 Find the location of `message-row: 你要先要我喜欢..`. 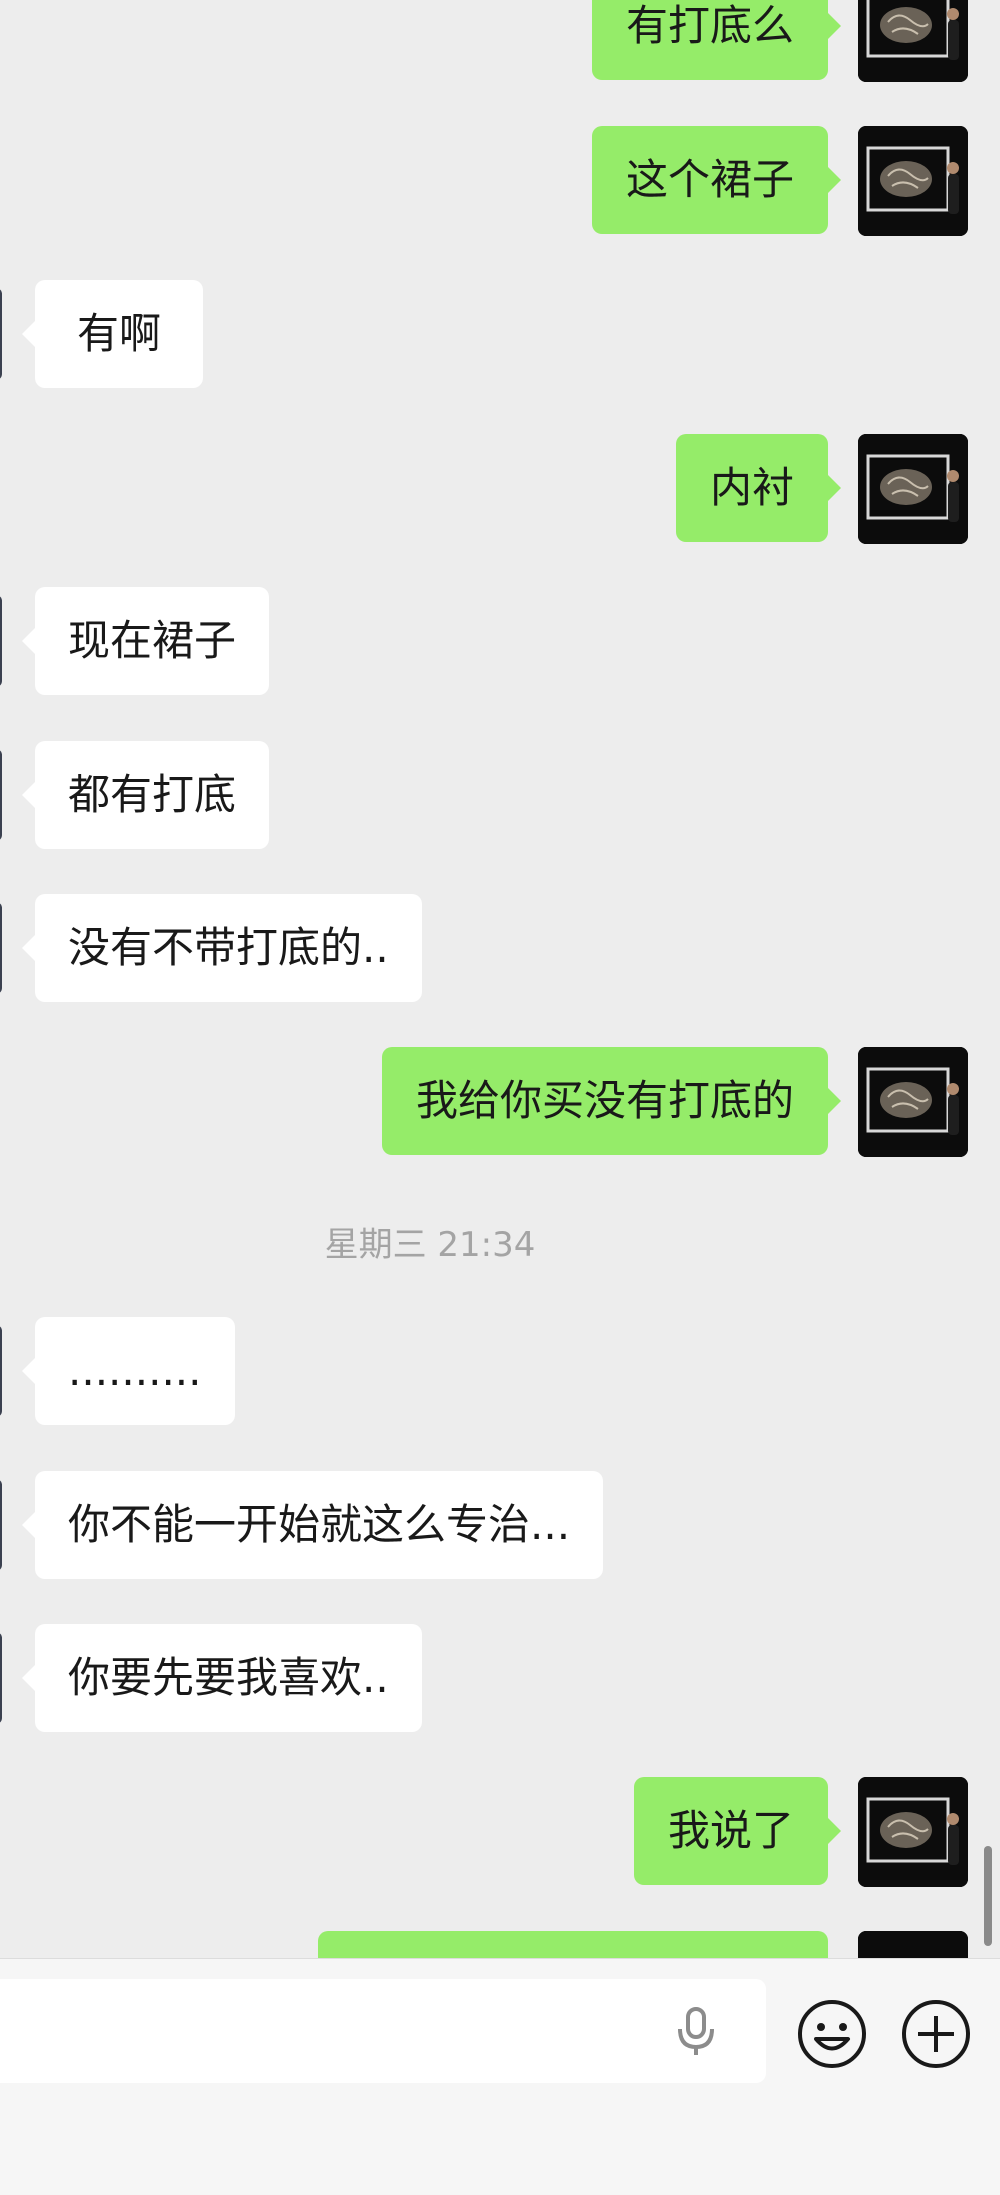

message-row: 你要先要我喜欢.. is located at coordinates (500, 1678).